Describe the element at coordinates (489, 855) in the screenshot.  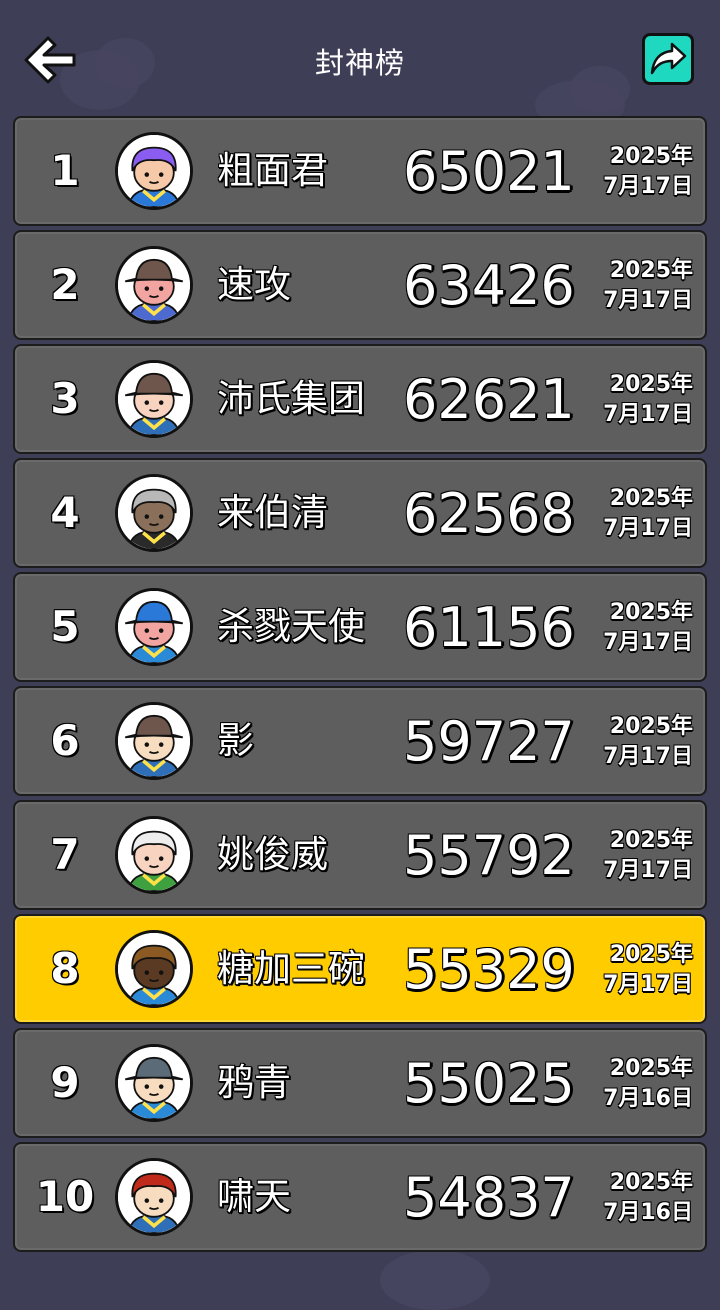
I see `player-score: 55792` at that location.